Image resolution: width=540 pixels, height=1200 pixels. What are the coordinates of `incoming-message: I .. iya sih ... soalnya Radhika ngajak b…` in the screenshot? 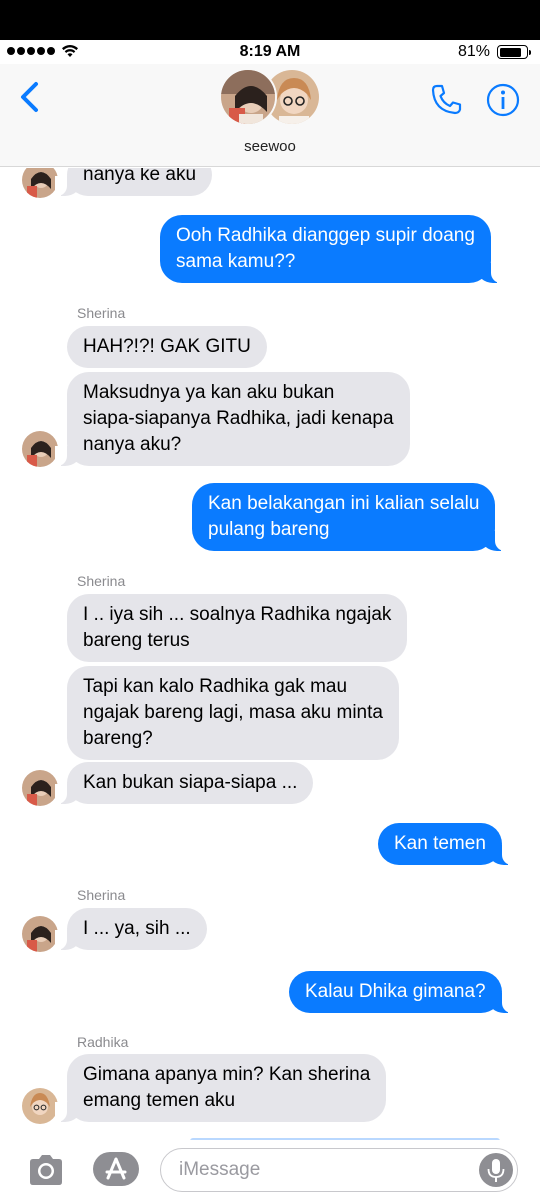 It's located at (237, 628).